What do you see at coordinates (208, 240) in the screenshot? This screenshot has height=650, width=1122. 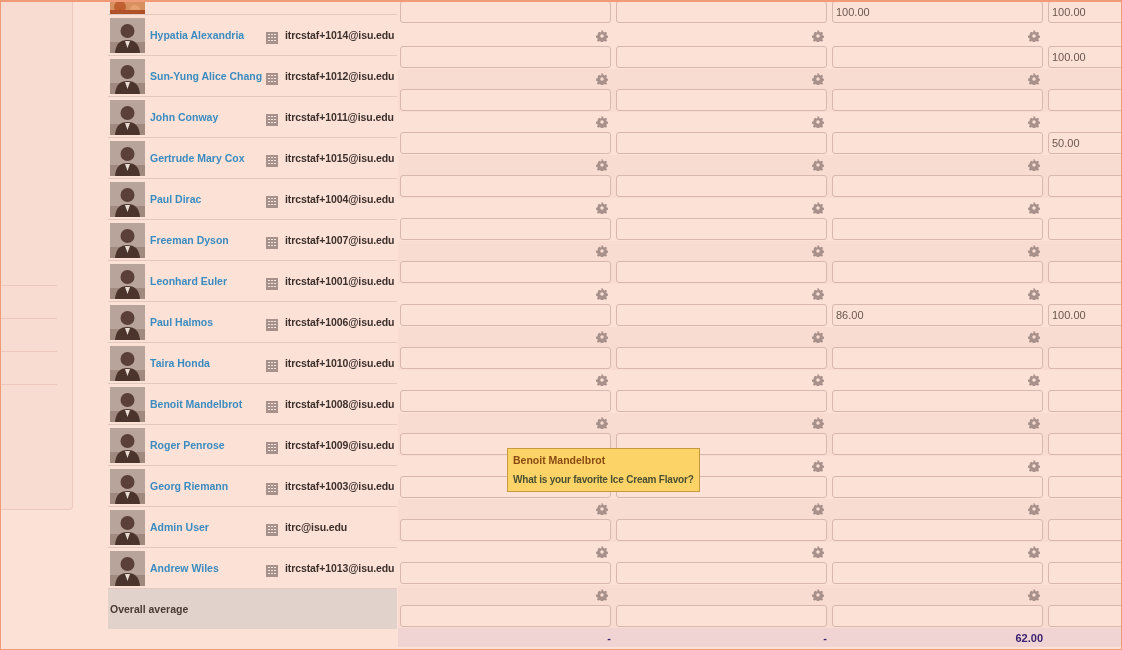 I see `student-name-link: Freeman Dyson` at bounding box center [208, 240].